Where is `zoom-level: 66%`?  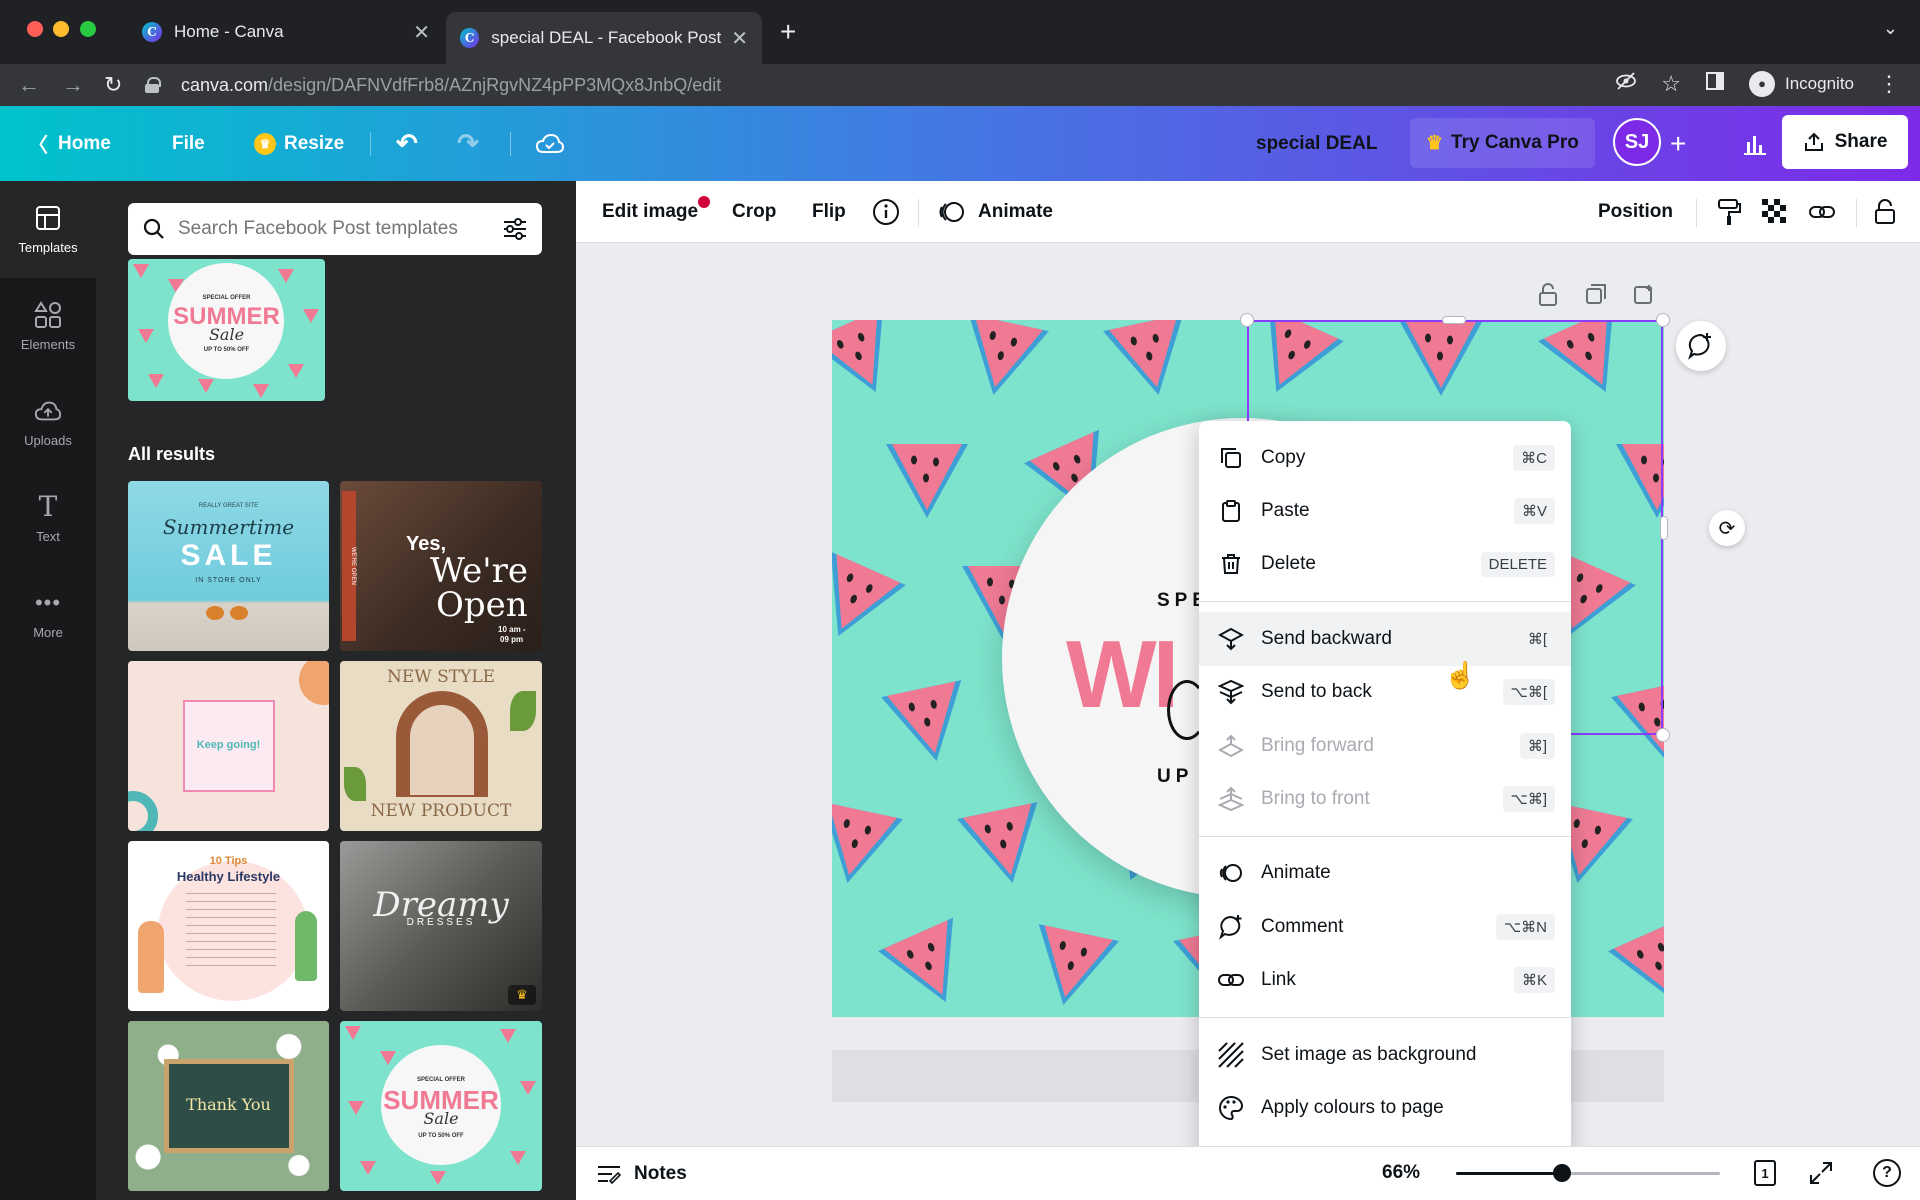
zoom-level: 66% is located at coordinates (1401, 1173).